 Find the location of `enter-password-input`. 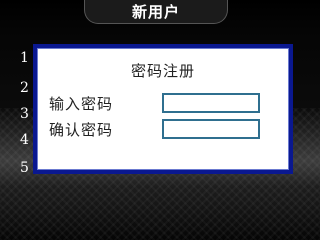

enter-password-input is located at coordinates (211, 103).